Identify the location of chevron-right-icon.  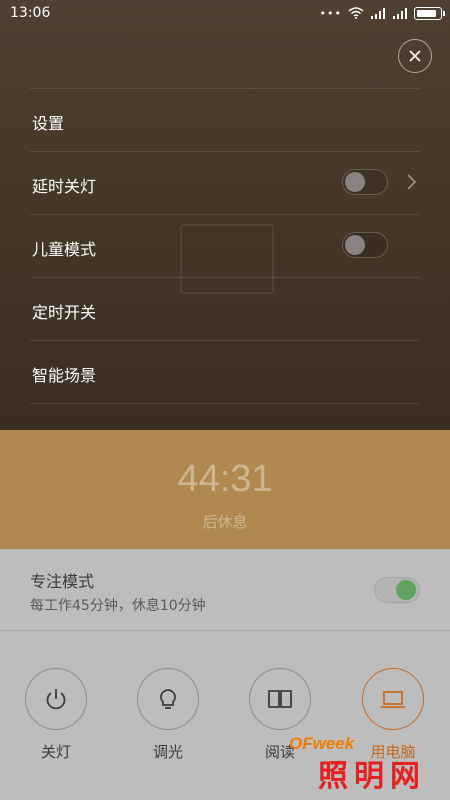
(411, 182).